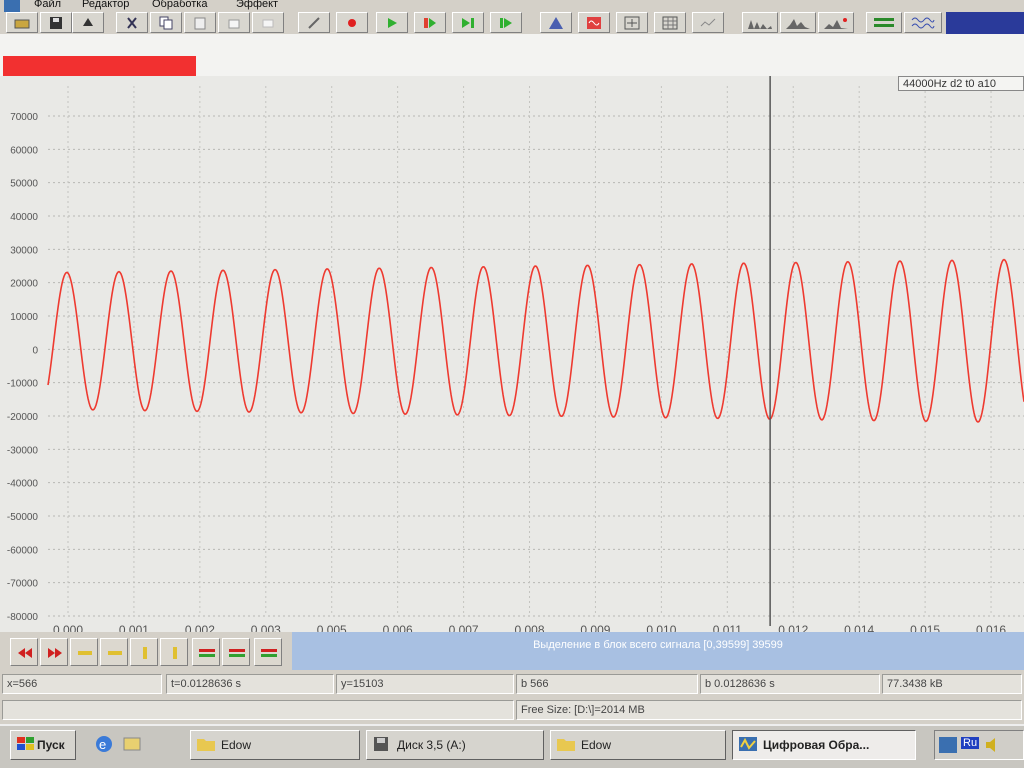  What do you see at coordinates (51, 745) in the screenshot?
I see `start-label: Пуск` at bounding box center [51, 745].